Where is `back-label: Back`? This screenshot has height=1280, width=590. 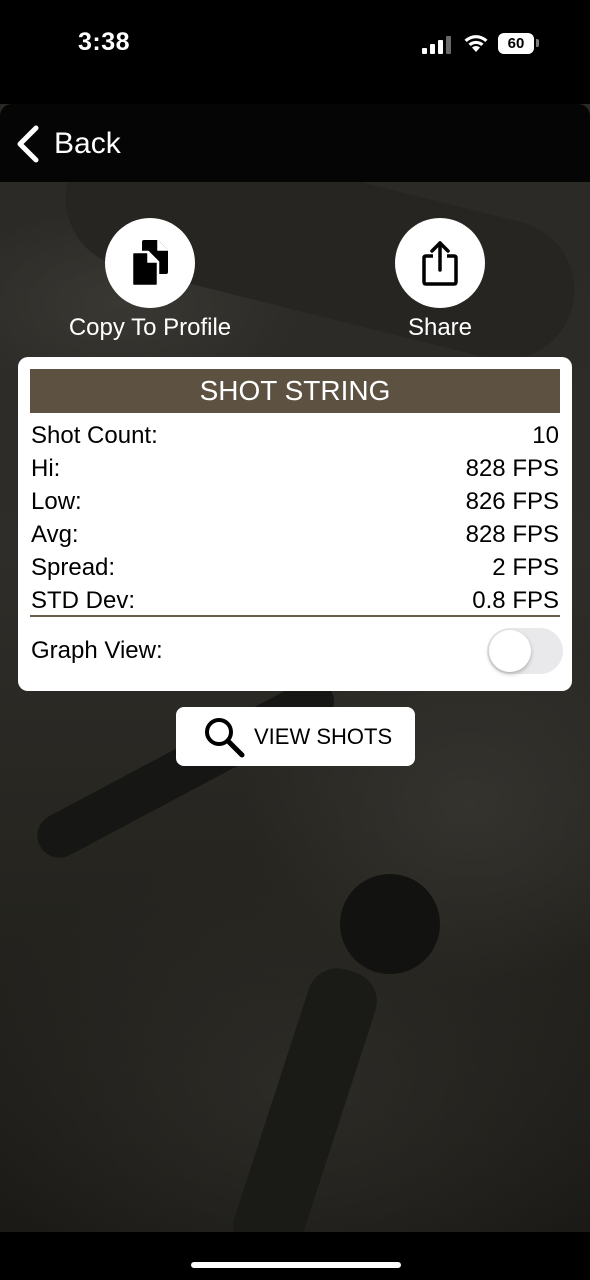
back-label: Back is located at coordinates (87, 143).